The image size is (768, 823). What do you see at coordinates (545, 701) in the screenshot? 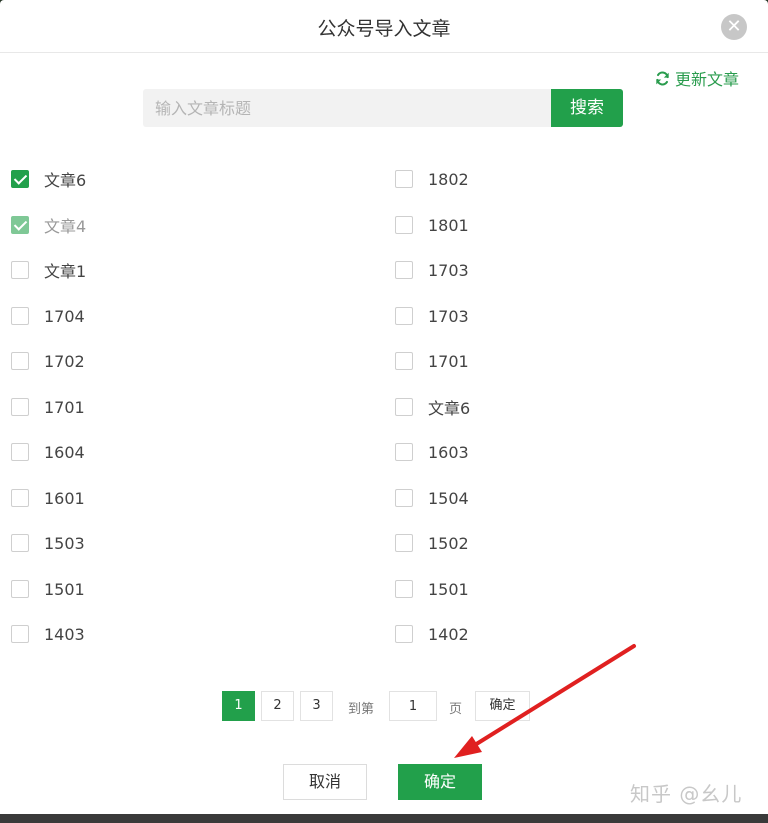
I see `annotation-arrow` at bounding box center [545, 701].